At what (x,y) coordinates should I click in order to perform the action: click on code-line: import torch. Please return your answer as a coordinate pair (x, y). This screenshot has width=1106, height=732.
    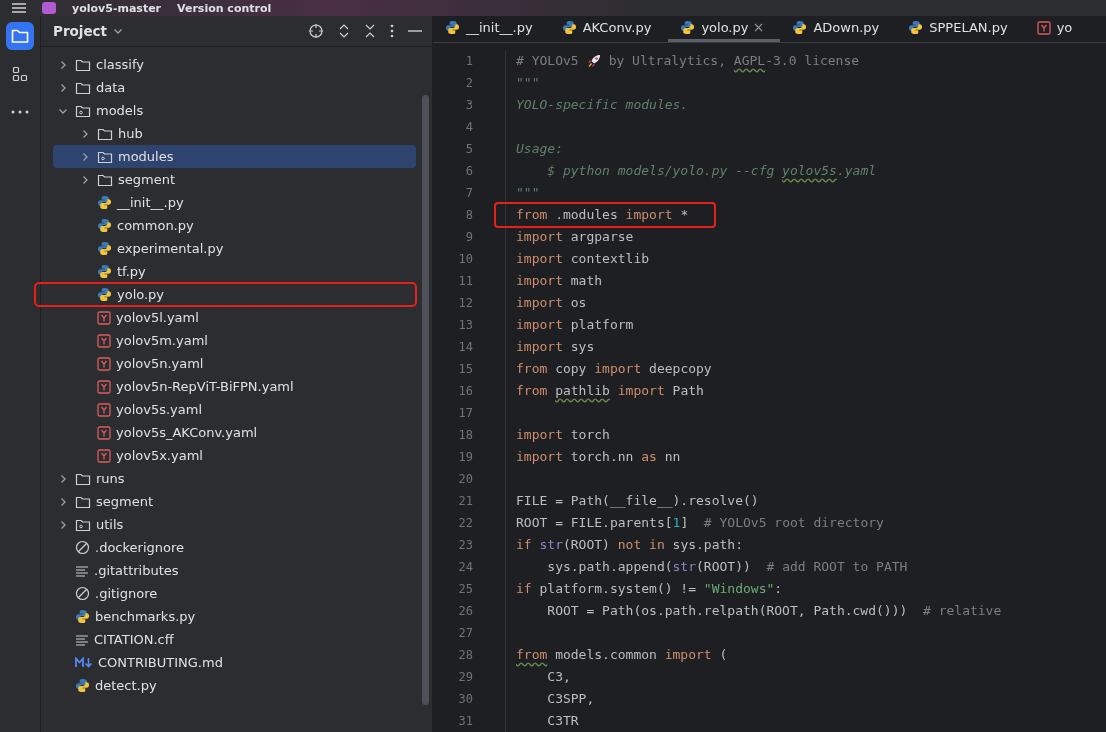
    Looking at the image, I should click on (563, 435).